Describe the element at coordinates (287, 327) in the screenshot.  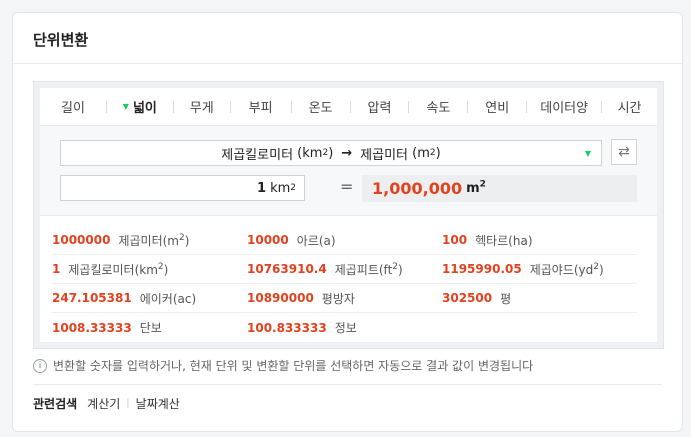
I see `result-cell-value: 100.833333` at that location.